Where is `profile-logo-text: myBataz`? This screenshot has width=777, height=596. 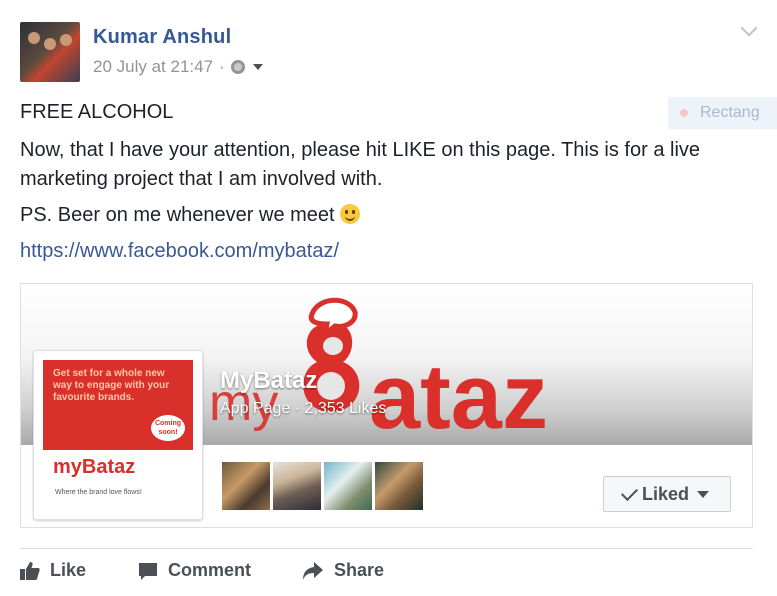 profile-logo-text: myBataz is located at coordinates (94, 467).